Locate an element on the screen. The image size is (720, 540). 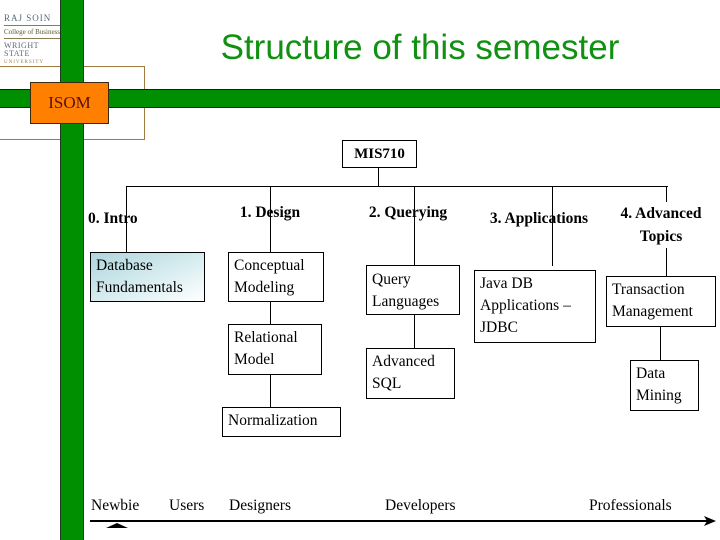
node-text-line: Applications – is located at coordinates (525, 305).